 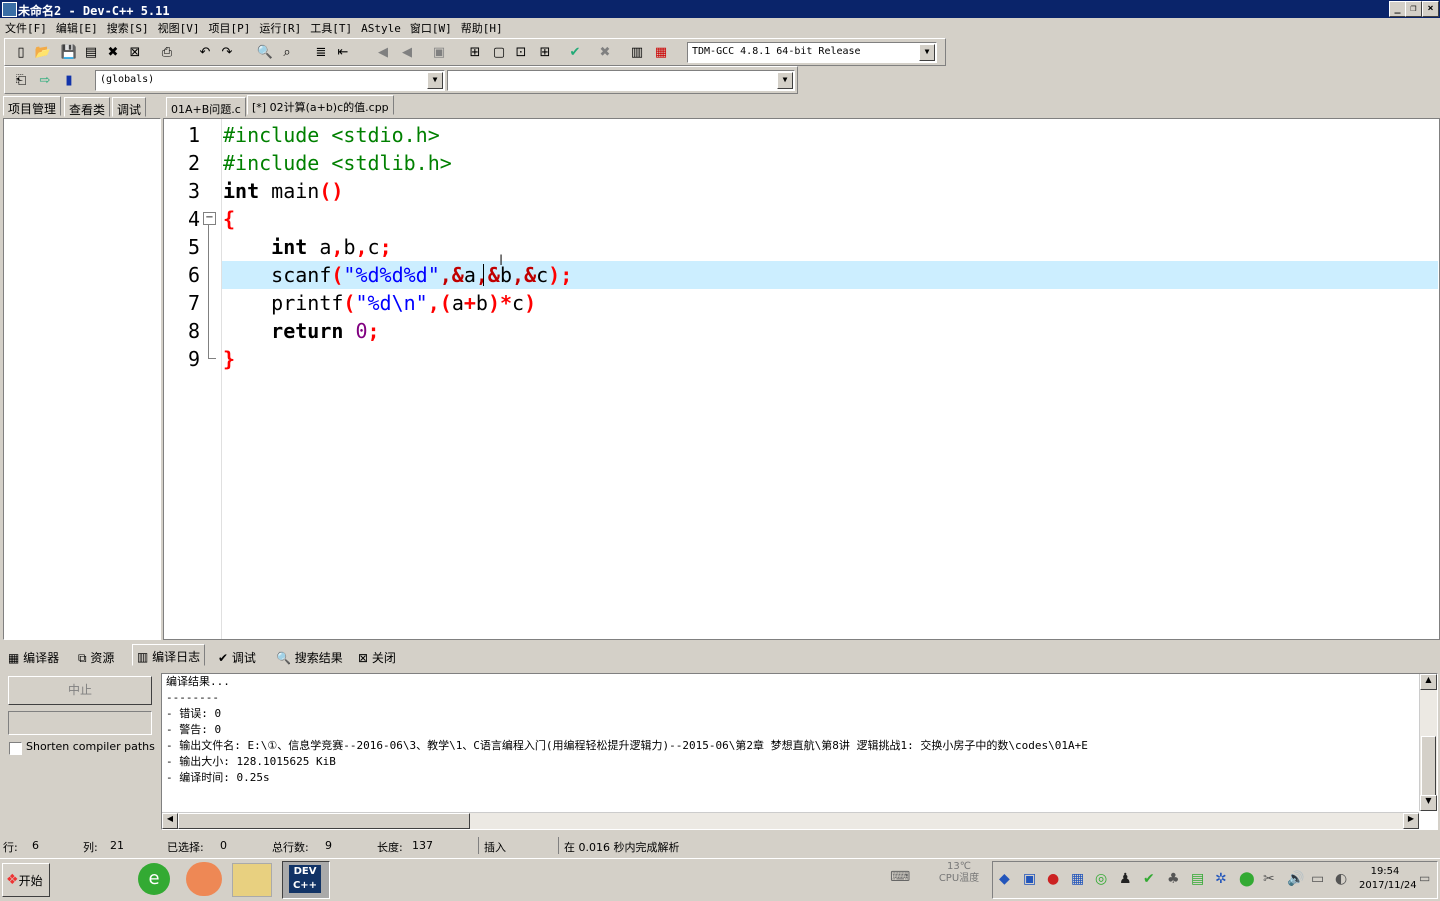 What do you see at coordinates (16, 658) in the screenshot?
I see `compiler-grid-icon: ▦` at bounding box center [16, 658].